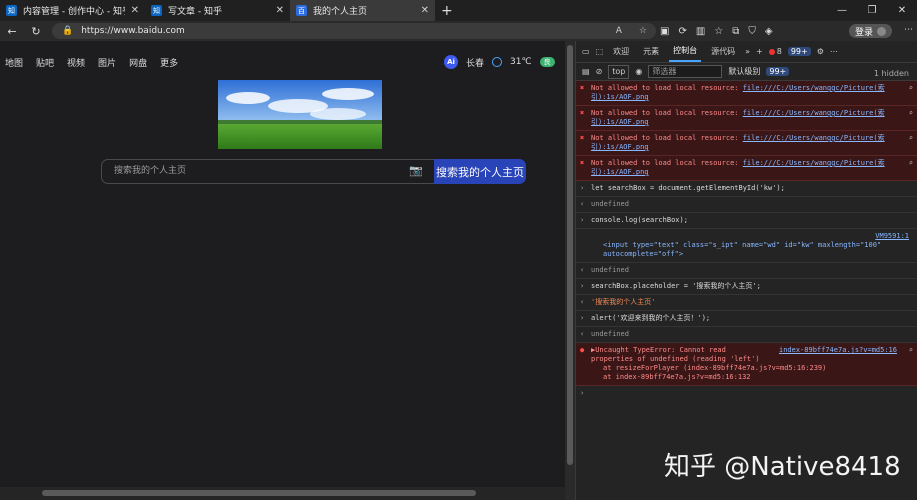  I want to click on devtools-tab-bar: ▭ ⬚ 欢迎 元素 控制台 源代码 » + 8 99+ ⚙ ⋯, so click(746, 52).